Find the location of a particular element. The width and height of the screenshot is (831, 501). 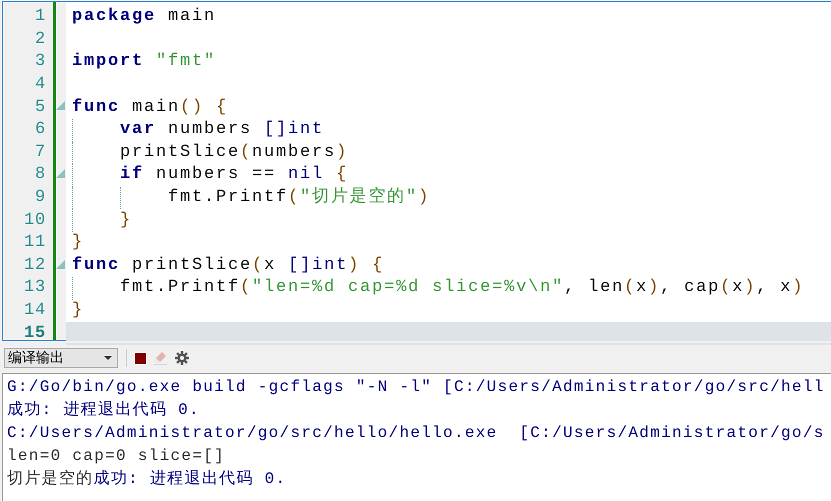

line-number: 5 is located at coordinates (40, 108).